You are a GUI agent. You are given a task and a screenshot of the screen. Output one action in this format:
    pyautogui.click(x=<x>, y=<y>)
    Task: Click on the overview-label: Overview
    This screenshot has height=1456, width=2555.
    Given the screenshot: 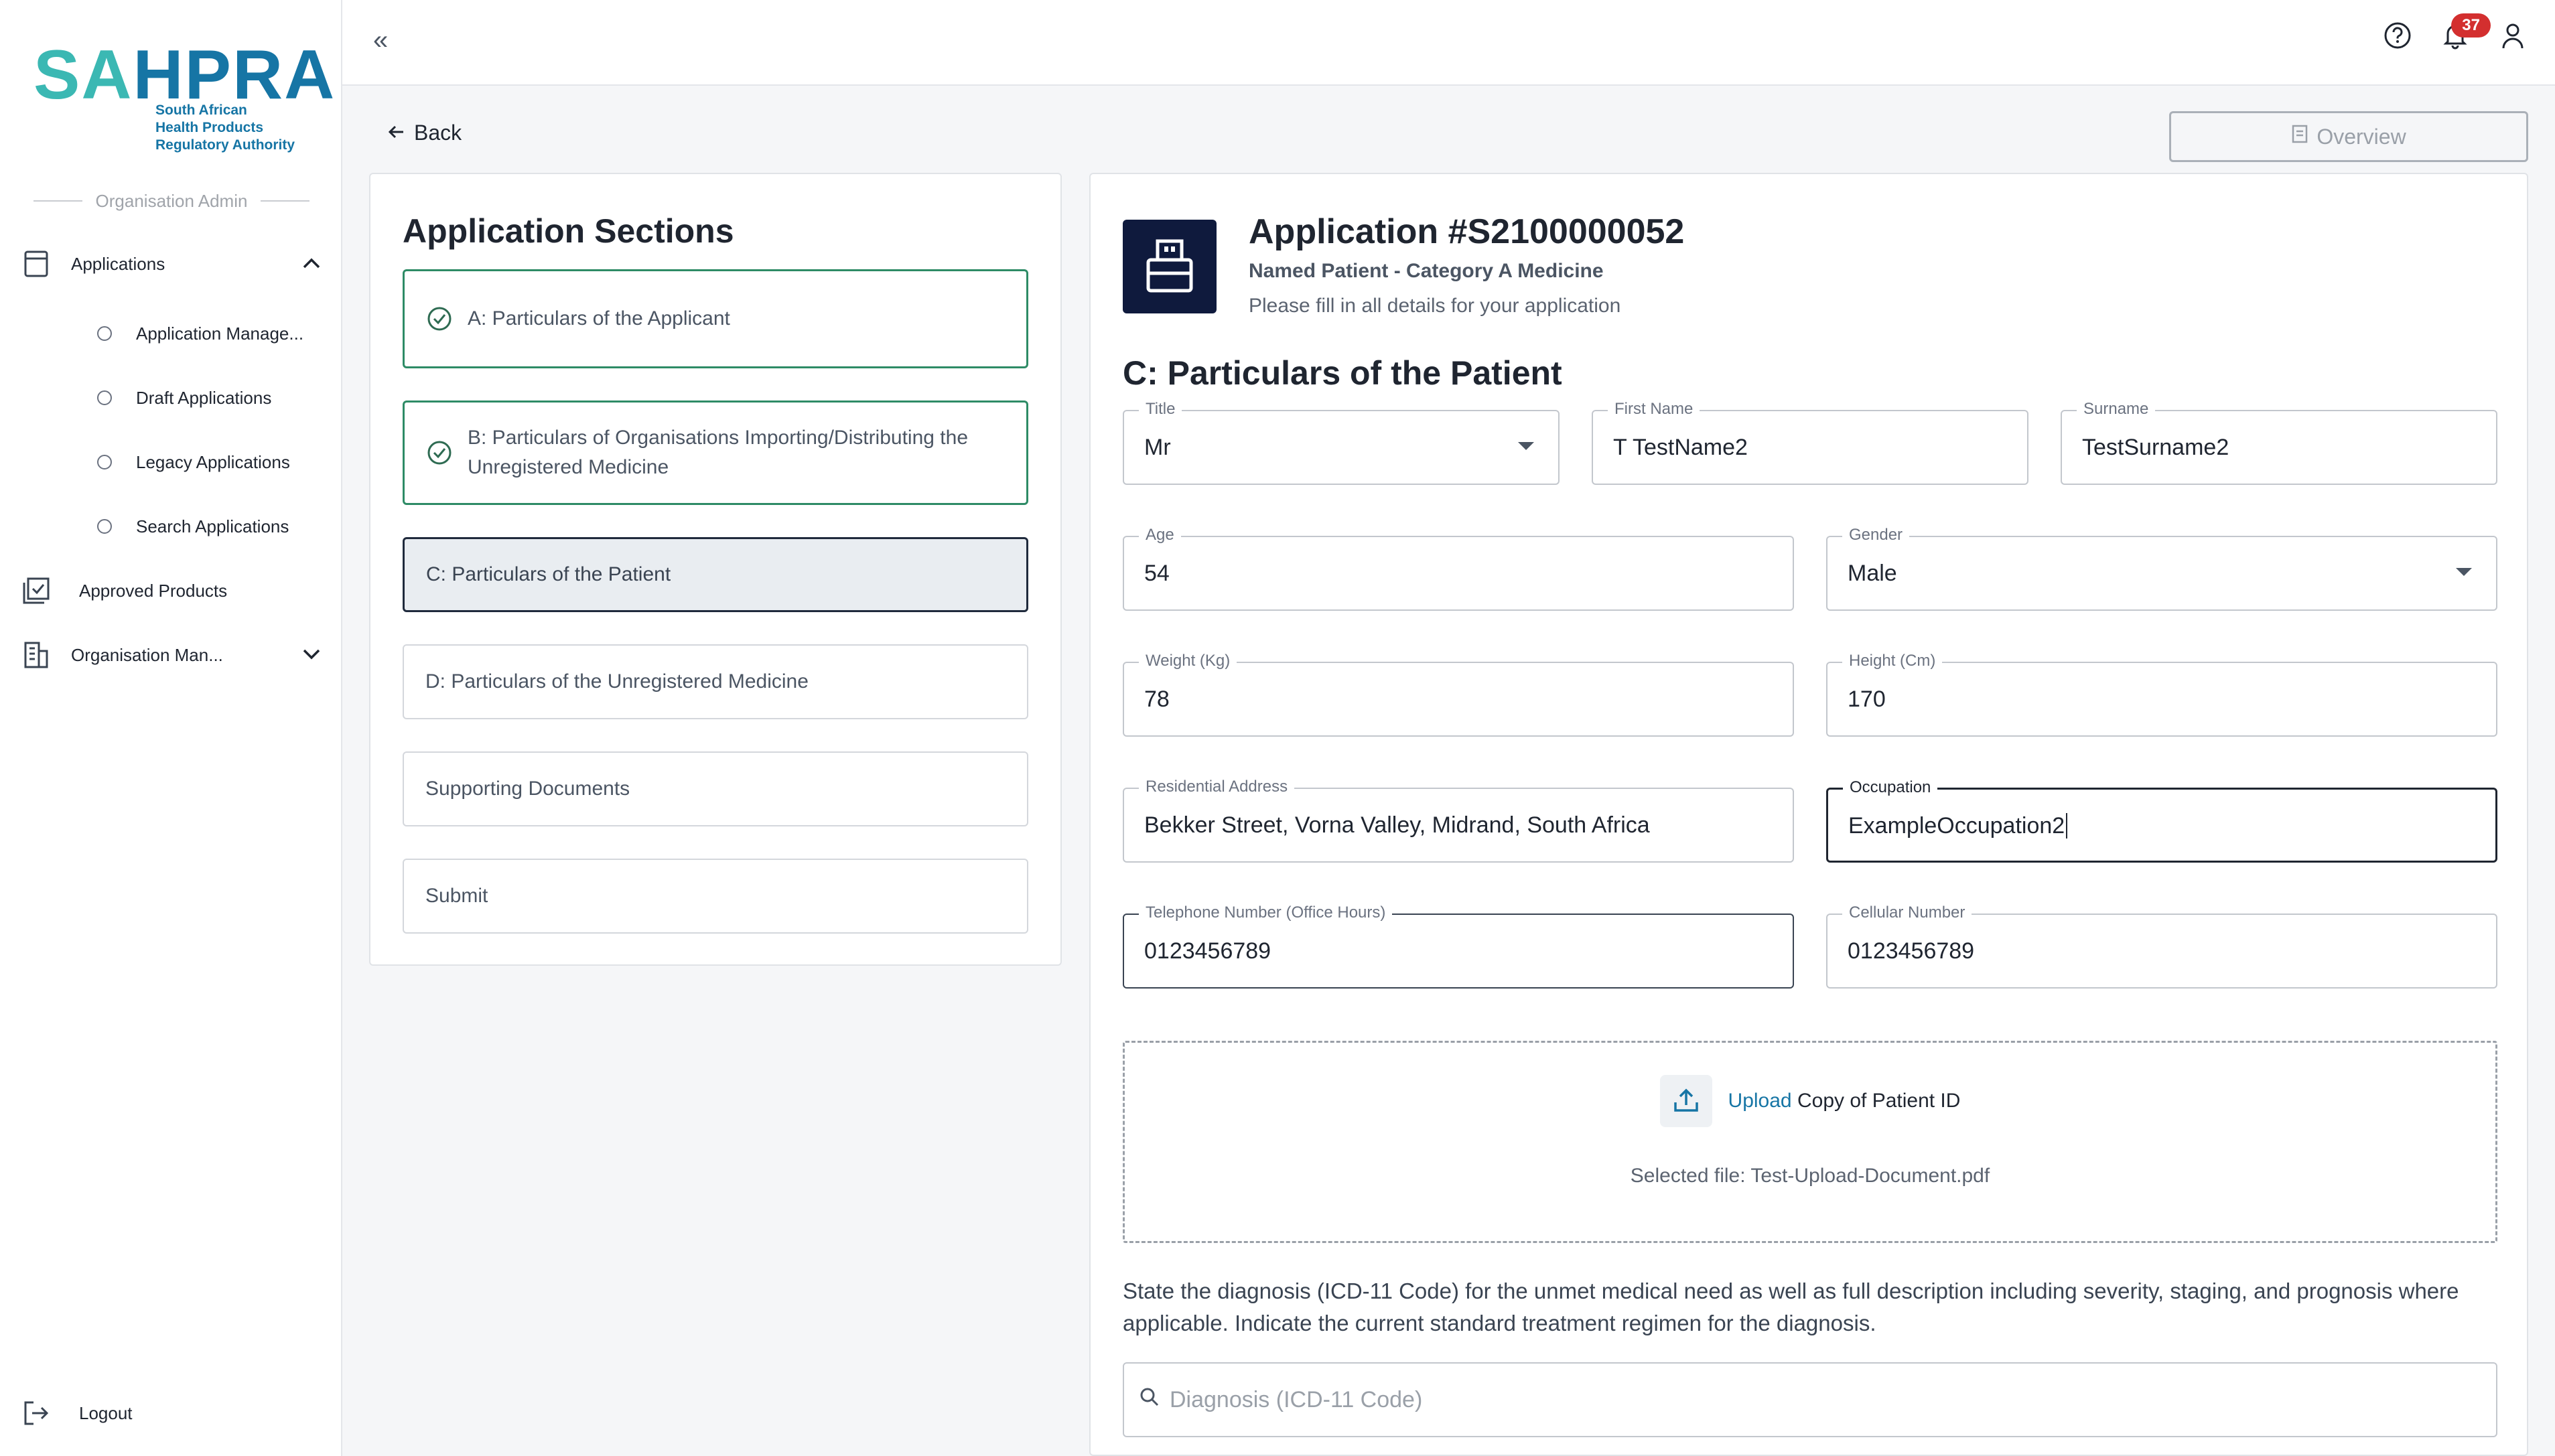 What is the action you would take?
    pyautogui.click(x=2361, y=136)
    